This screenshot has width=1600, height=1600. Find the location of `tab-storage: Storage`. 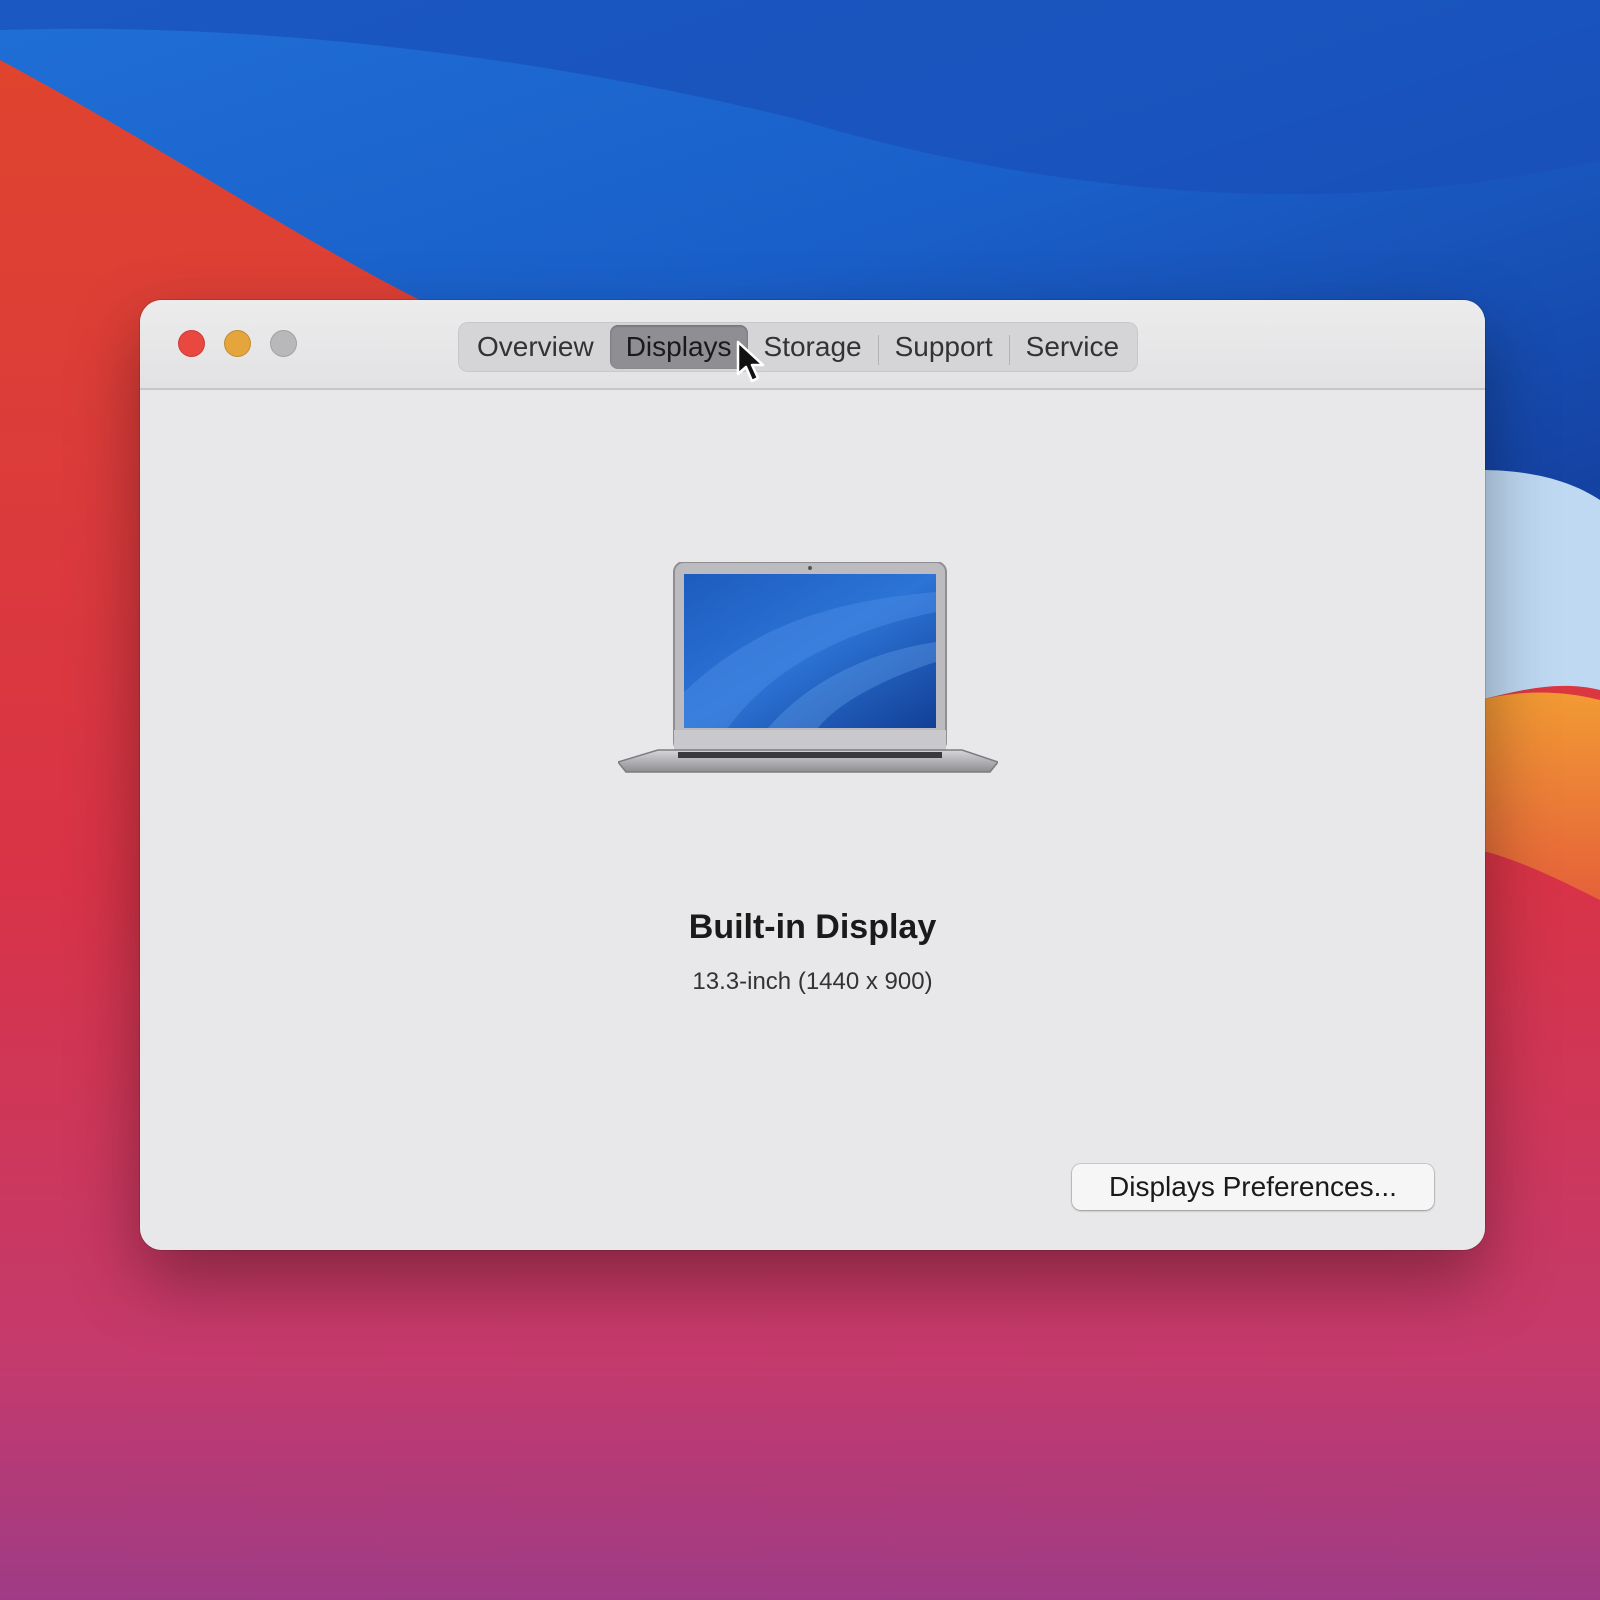

tab-storage: Storage is located at coordinates (813, 347).